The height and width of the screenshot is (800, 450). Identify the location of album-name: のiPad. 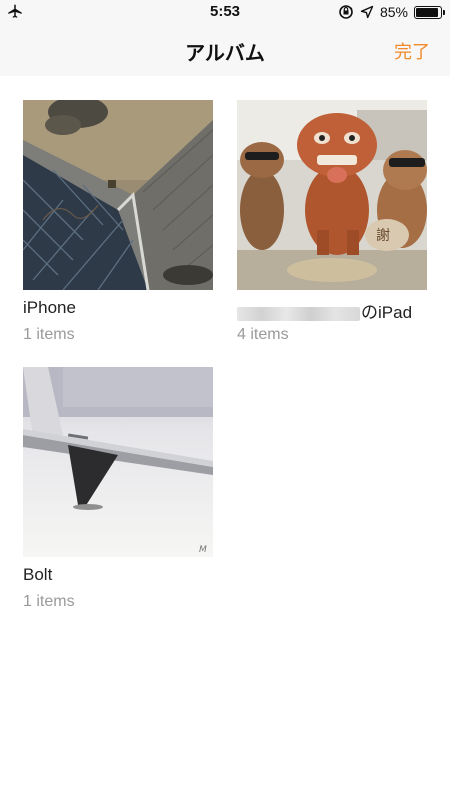
(324, 310).